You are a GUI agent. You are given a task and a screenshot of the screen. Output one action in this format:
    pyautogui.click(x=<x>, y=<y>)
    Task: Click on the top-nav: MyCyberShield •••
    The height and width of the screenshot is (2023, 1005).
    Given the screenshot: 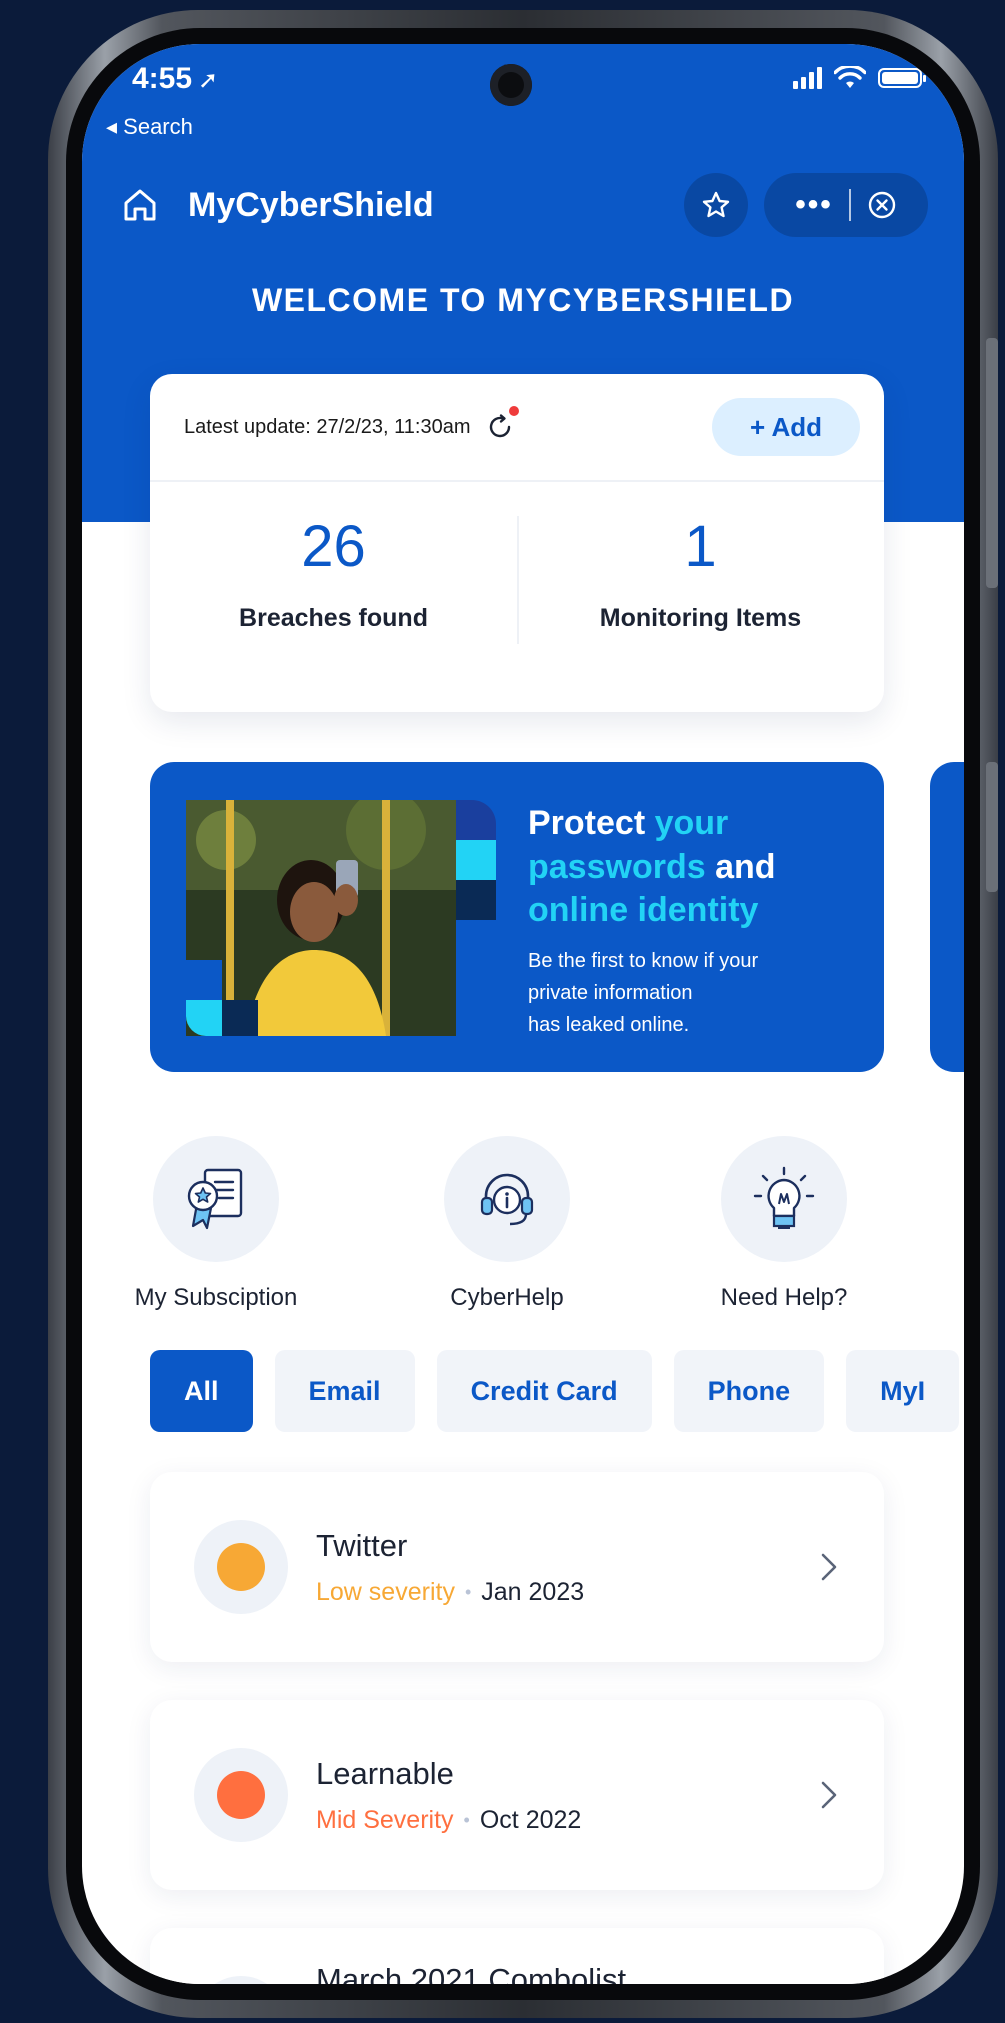 What is the action you would take?
    pyautogui.click(x=523, y=205)
    